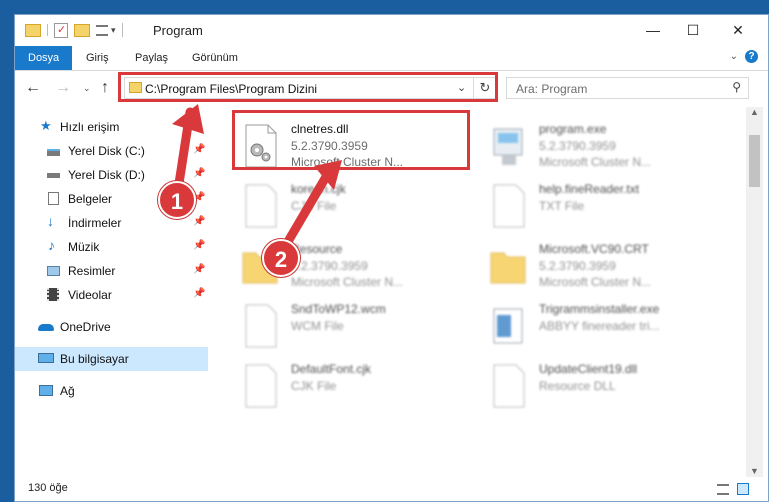 This screenshot has width=769, height=502. Describe the element at coordinates (331, 369) in the screenshot. I see `file-name: DefaultFont.cjk` at that location.